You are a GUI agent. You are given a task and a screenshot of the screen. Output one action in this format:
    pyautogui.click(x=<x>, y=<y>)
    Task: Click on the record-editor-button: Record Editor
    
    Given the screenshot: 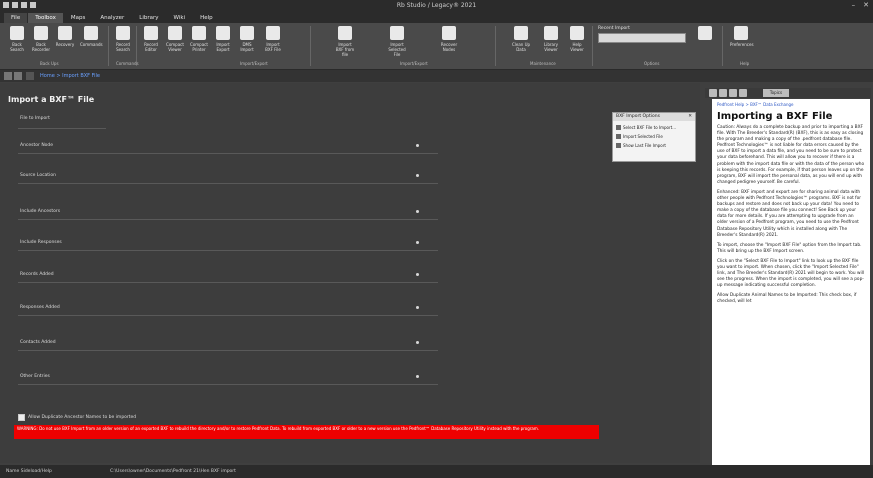 What is the action you would take?
    pyautogui.click(x=151, y=39)
    